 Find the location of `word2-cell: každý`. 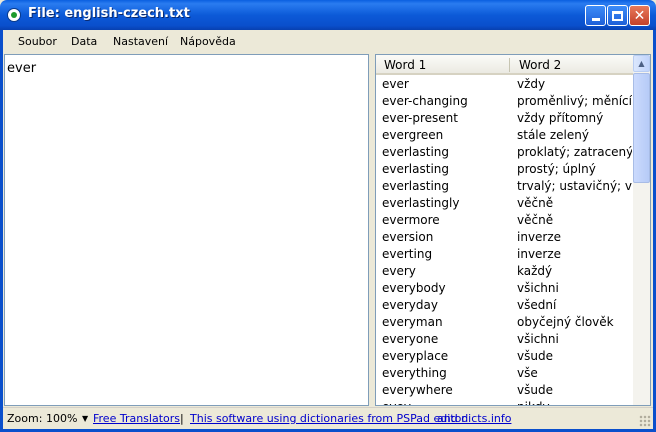

word2-cell: každý is located at coordinates (535, 271).